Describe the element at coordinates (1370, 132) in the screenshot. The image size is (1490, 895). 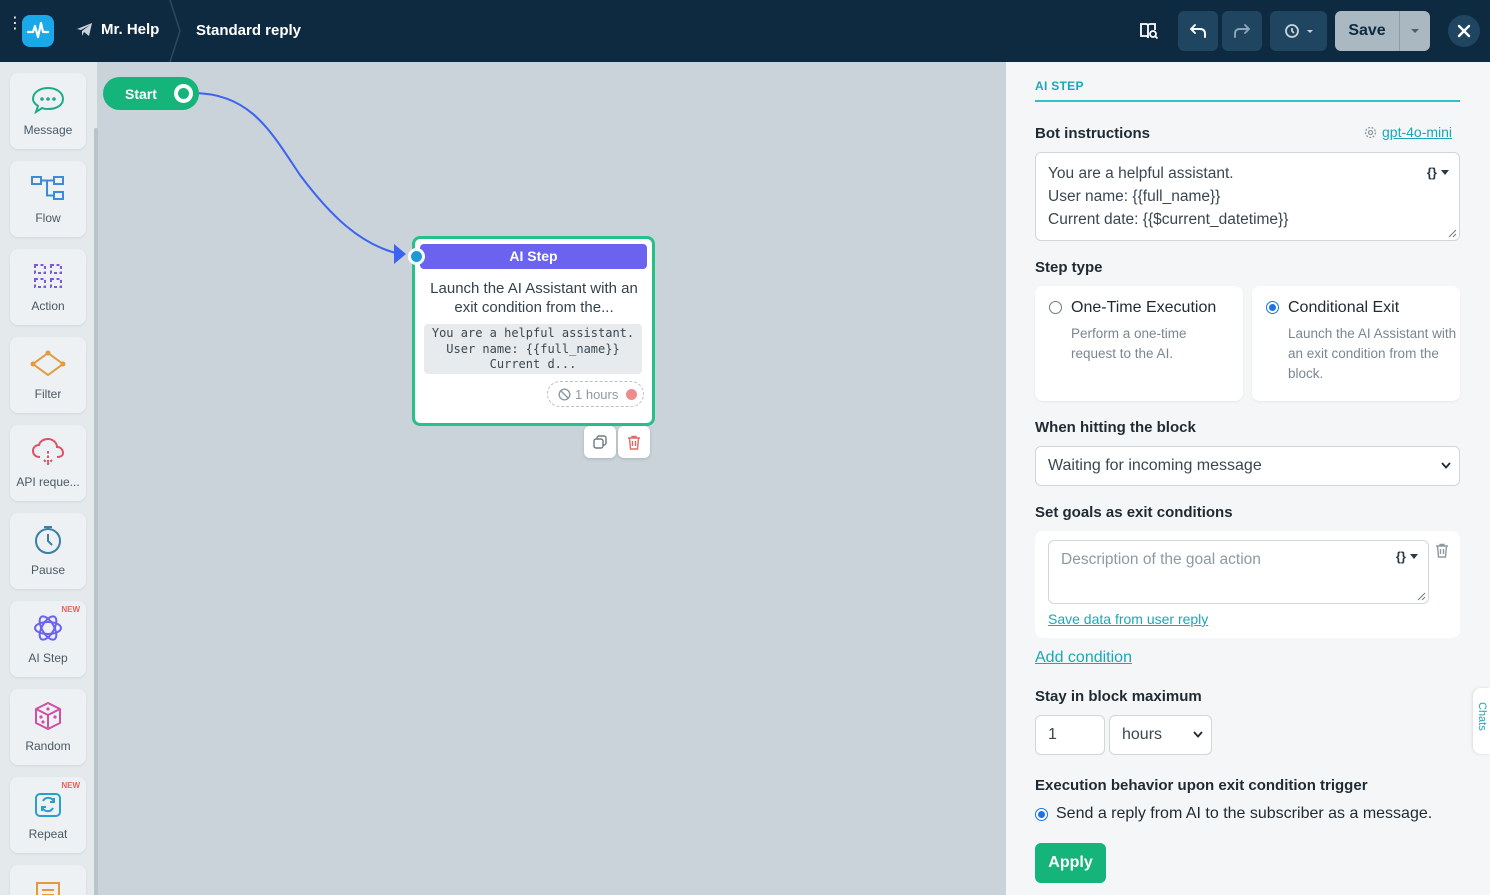
I see `gear-icon` at that location.